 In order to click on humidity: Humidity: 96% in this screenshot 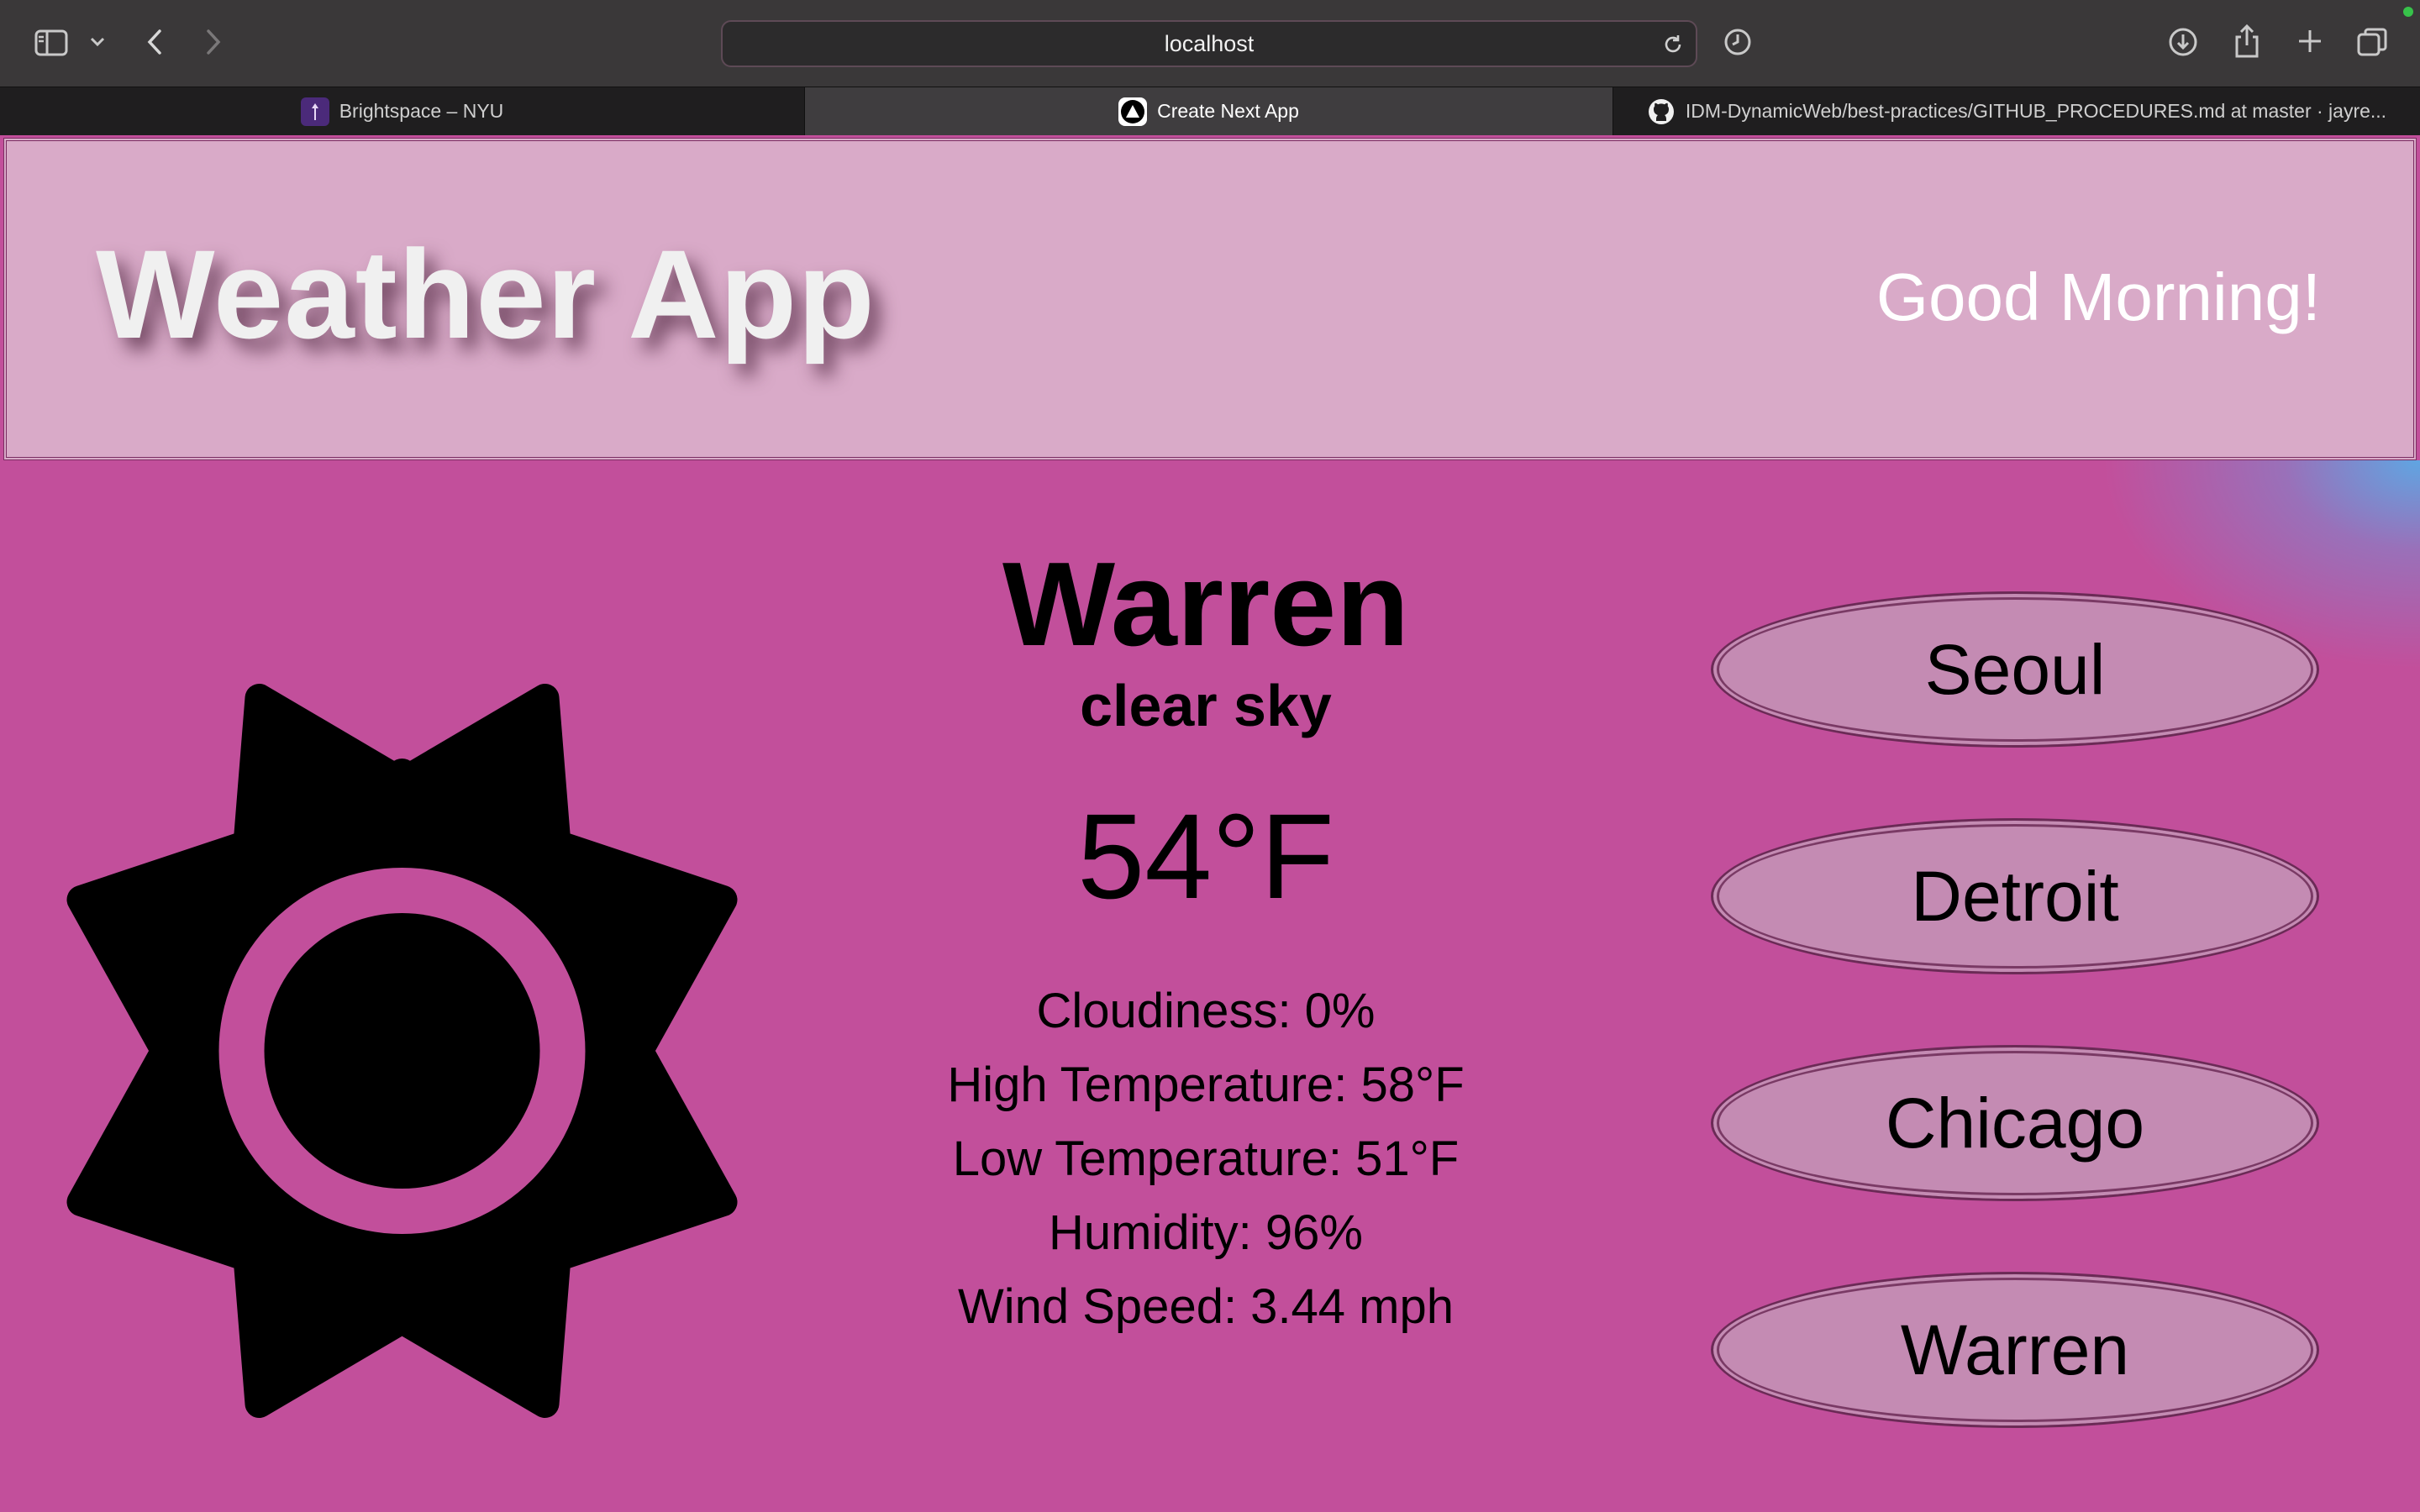, I will do `click(1206, 1232)`.